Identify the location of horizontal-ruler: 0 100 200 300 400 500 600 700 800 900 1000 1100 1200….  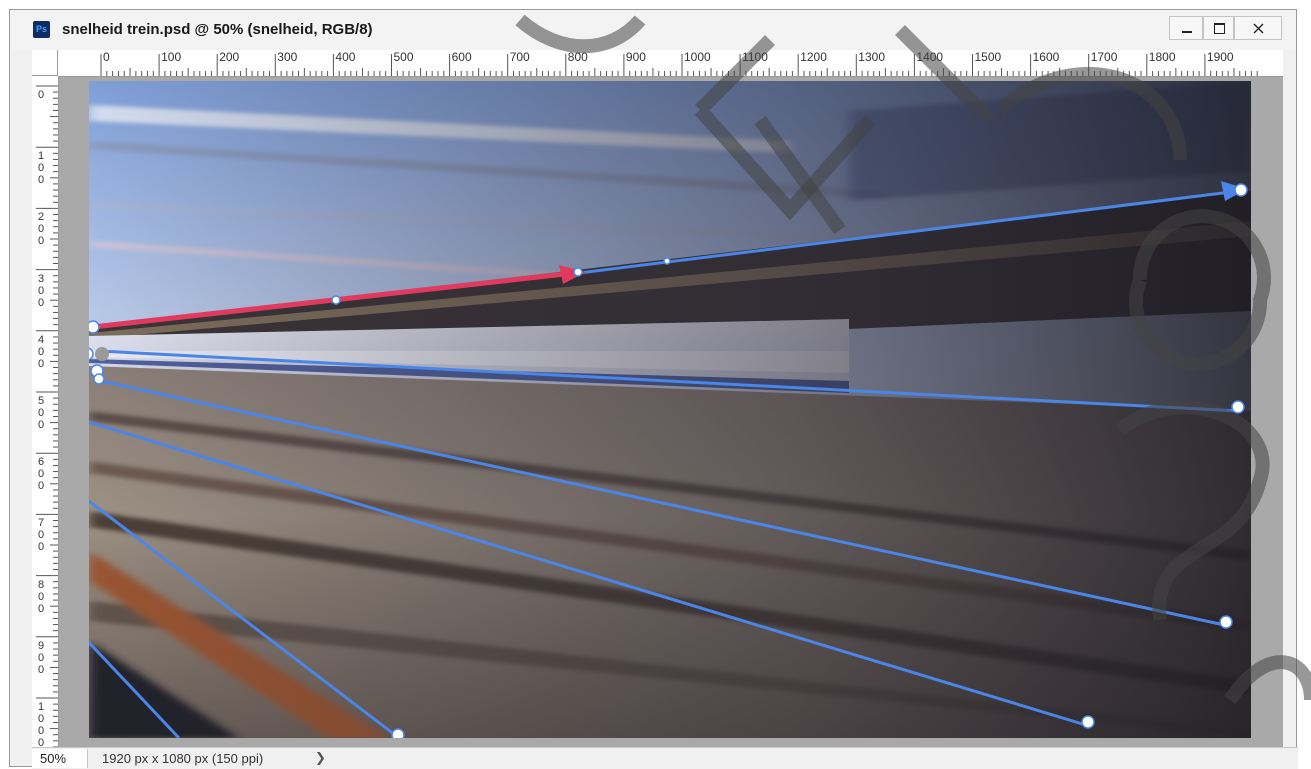
(657, 63).